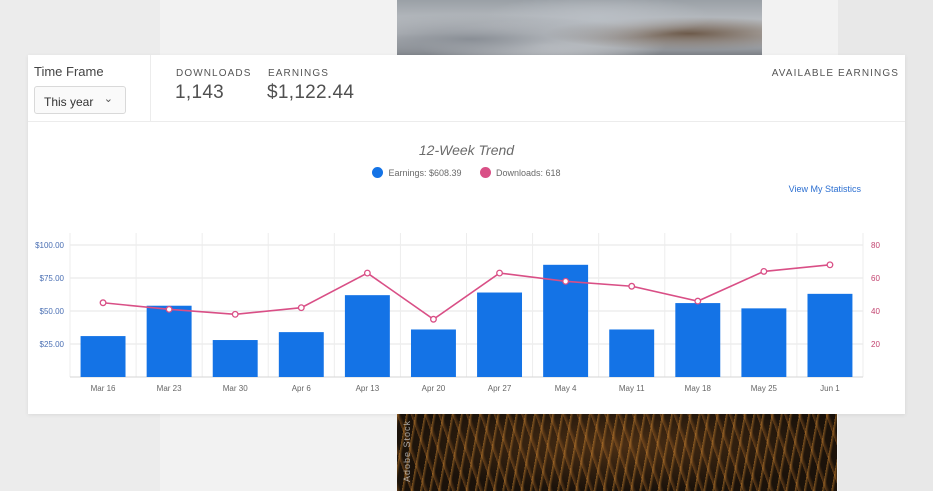 This screenshot has height=491, width=933. Describe the element at coordinates (169, 388) in the screenshot. I see `x-tick-label: Mar 23` at that location.